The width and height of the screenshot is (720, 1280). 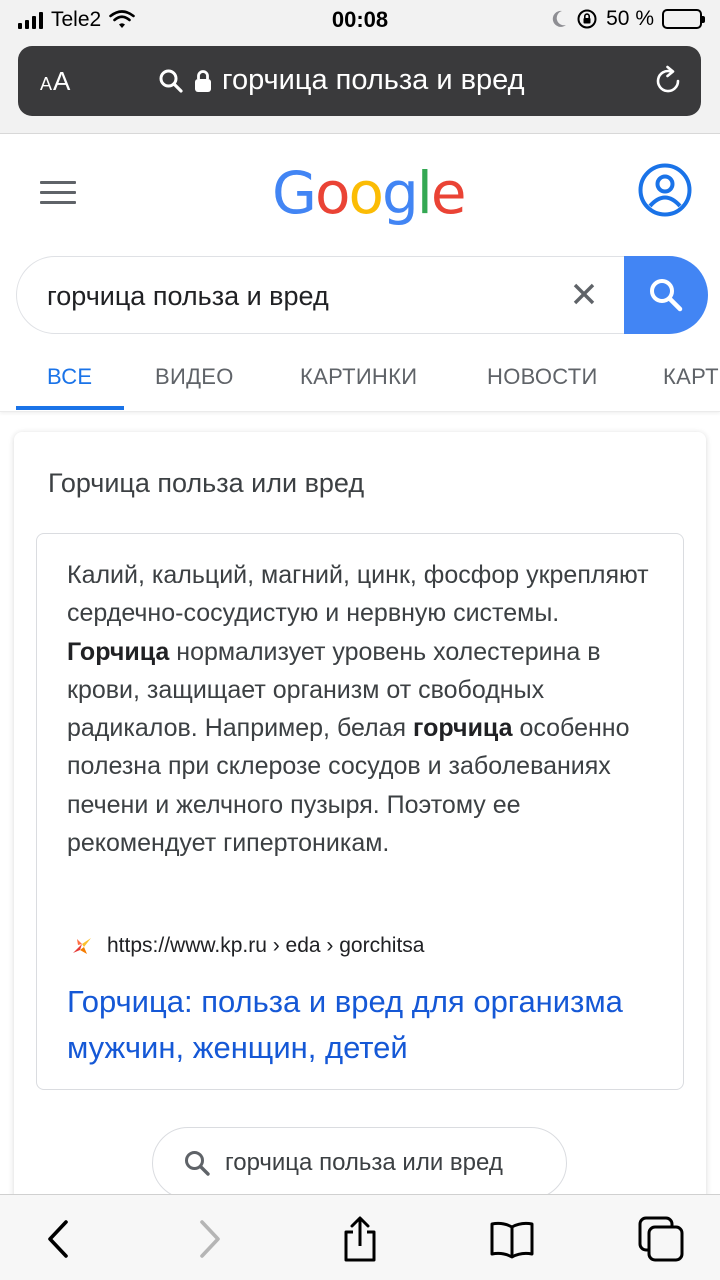 I want to click on bookmarks-icon, so click(x=512, y=1240).